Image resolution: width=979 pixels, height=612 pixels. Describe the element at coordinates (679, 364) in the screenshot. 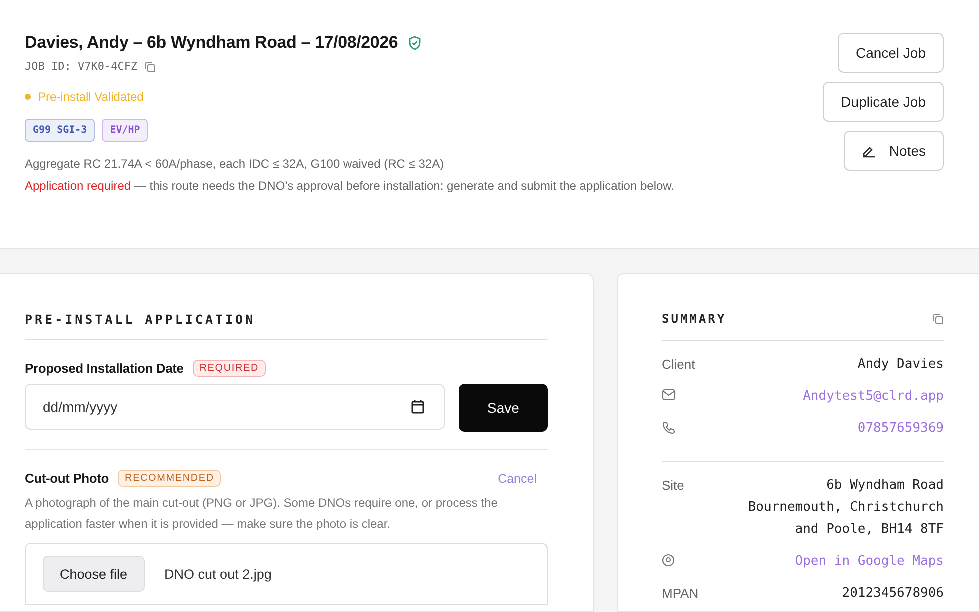

I see `summary-label: Client` at that location.